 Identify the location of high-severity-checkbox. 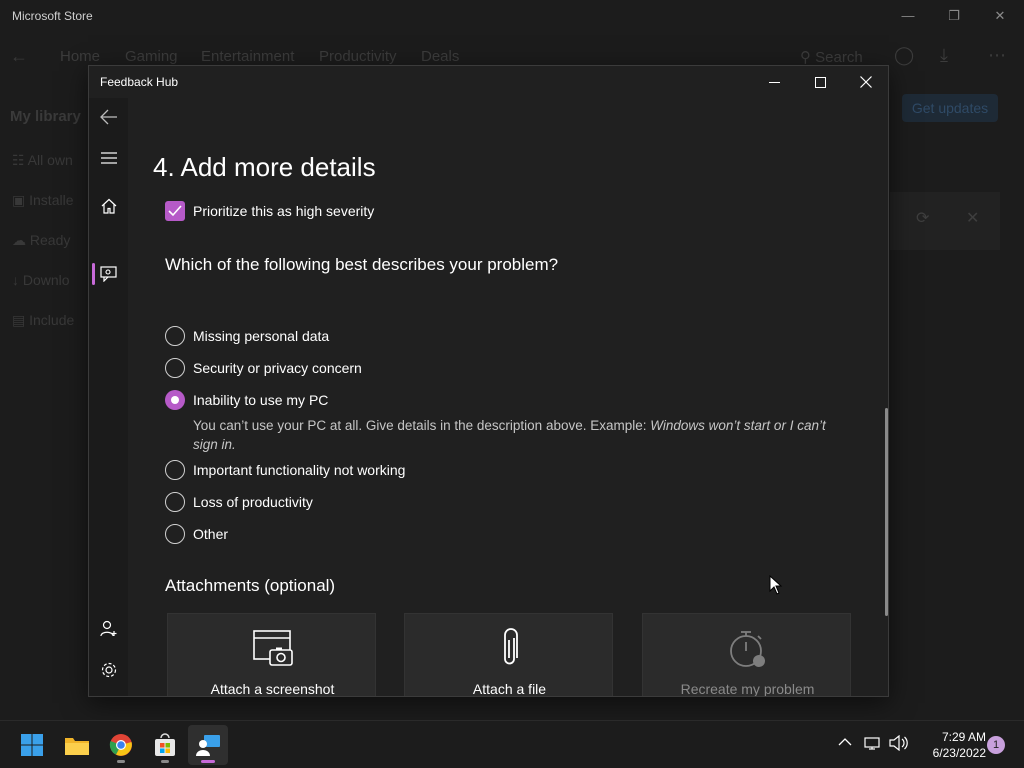
(175, 211).